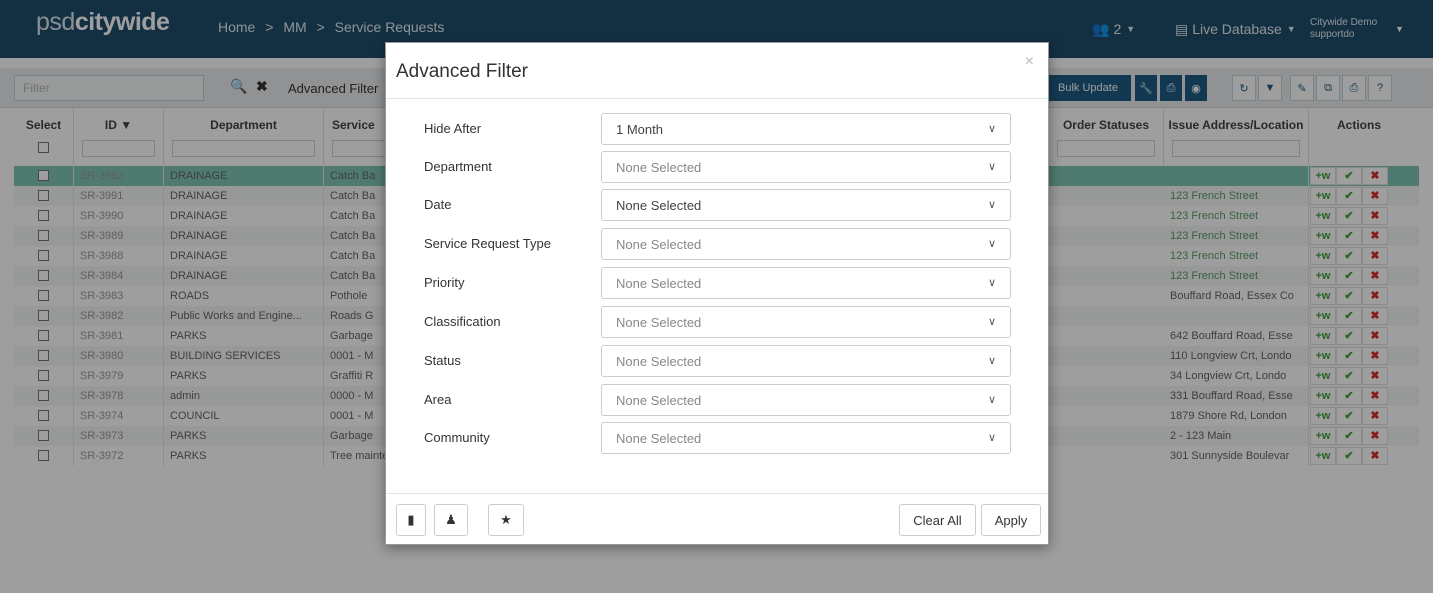  What do you see at coordinates (444, 282) in the screenshot?
I see `field-label: Priority` at bounding box center [444, 282].